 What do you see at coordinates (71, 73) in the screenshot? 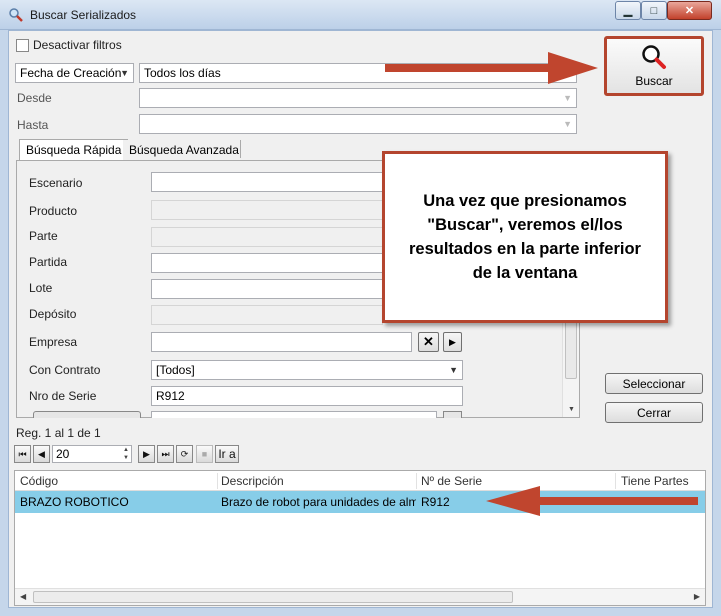
I see `date-type-value: Fecha de Creación` at bounding box center [71, 73].